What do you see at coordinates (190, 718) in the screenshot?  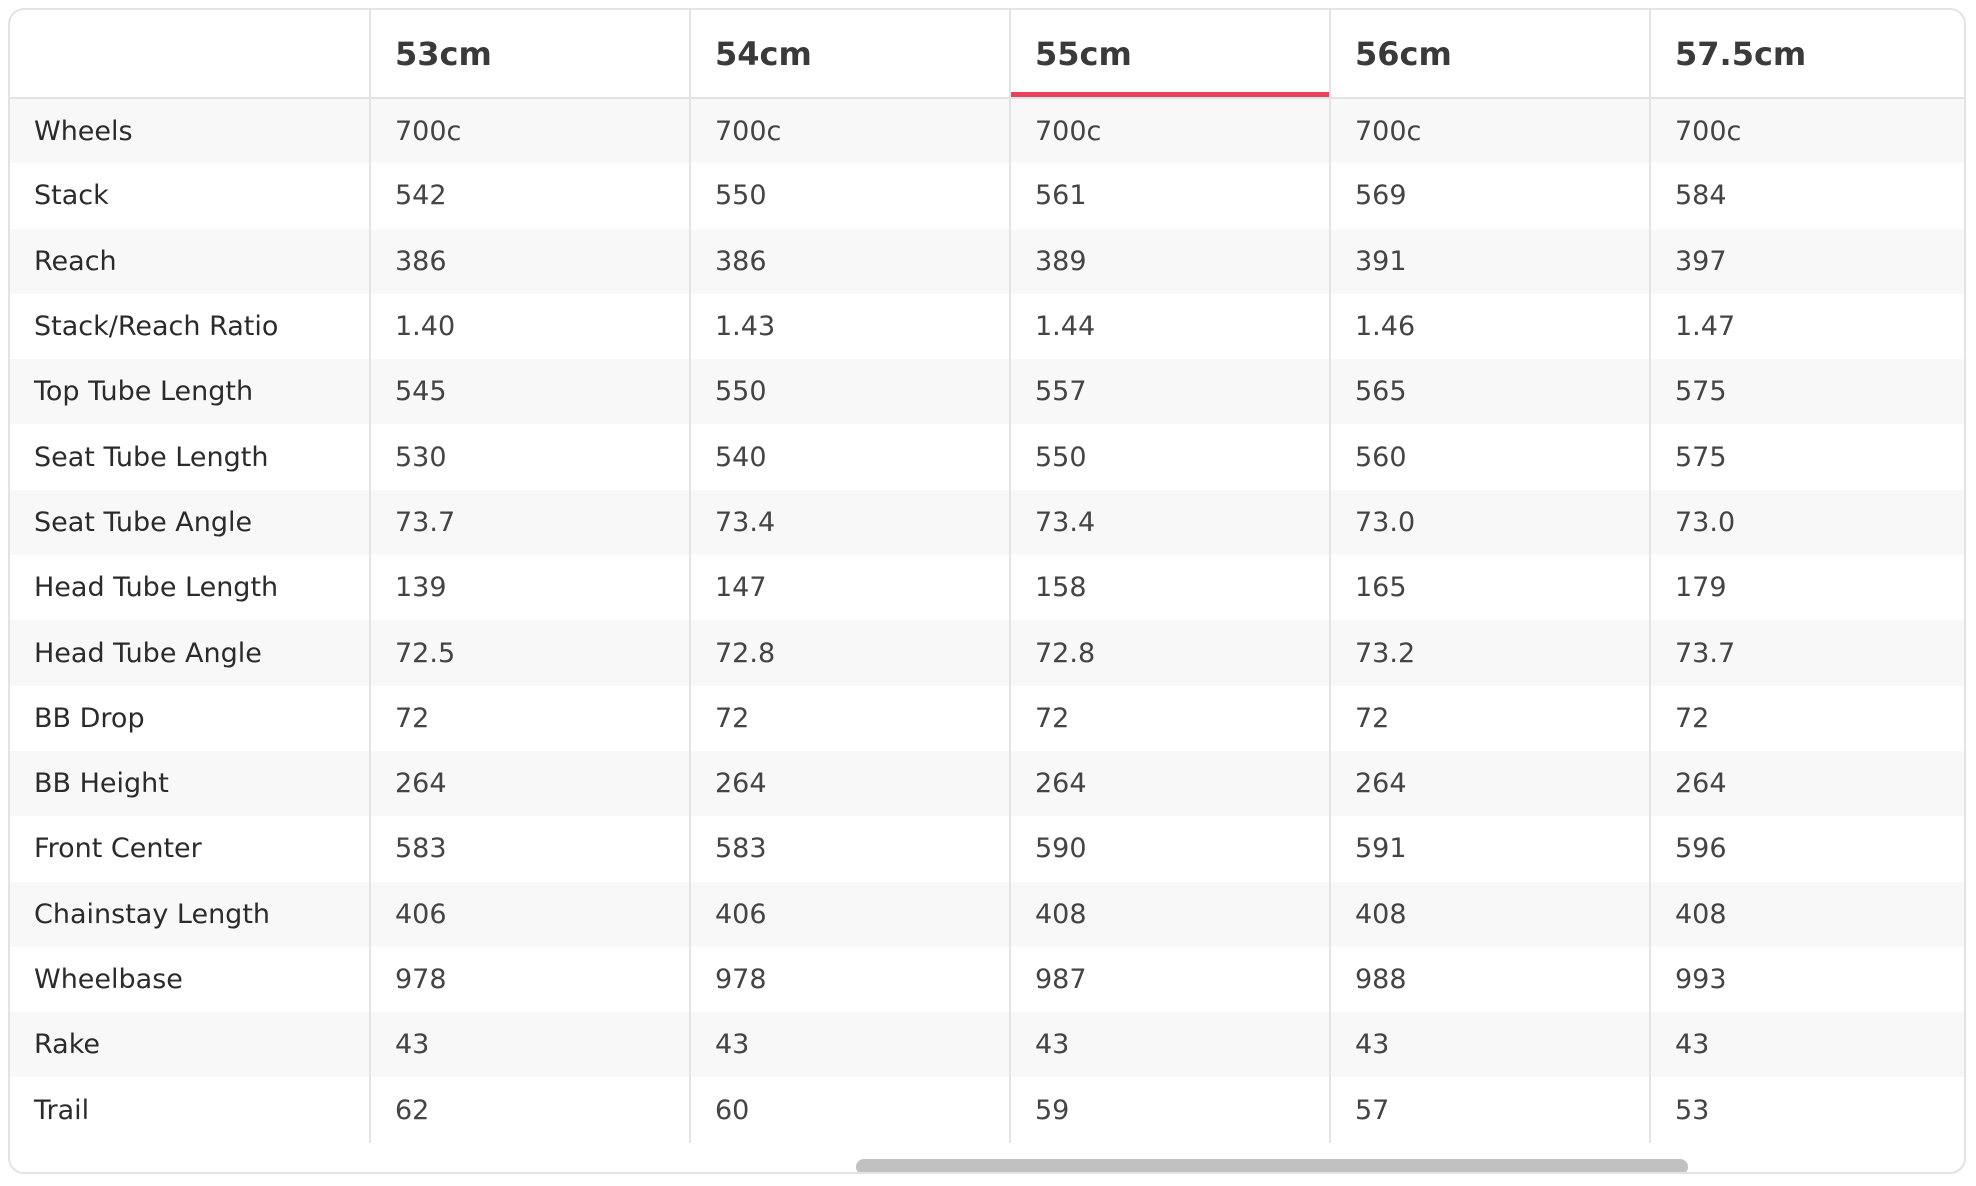 I see `row-label: BB Drop` at bounding box center [190, 718].